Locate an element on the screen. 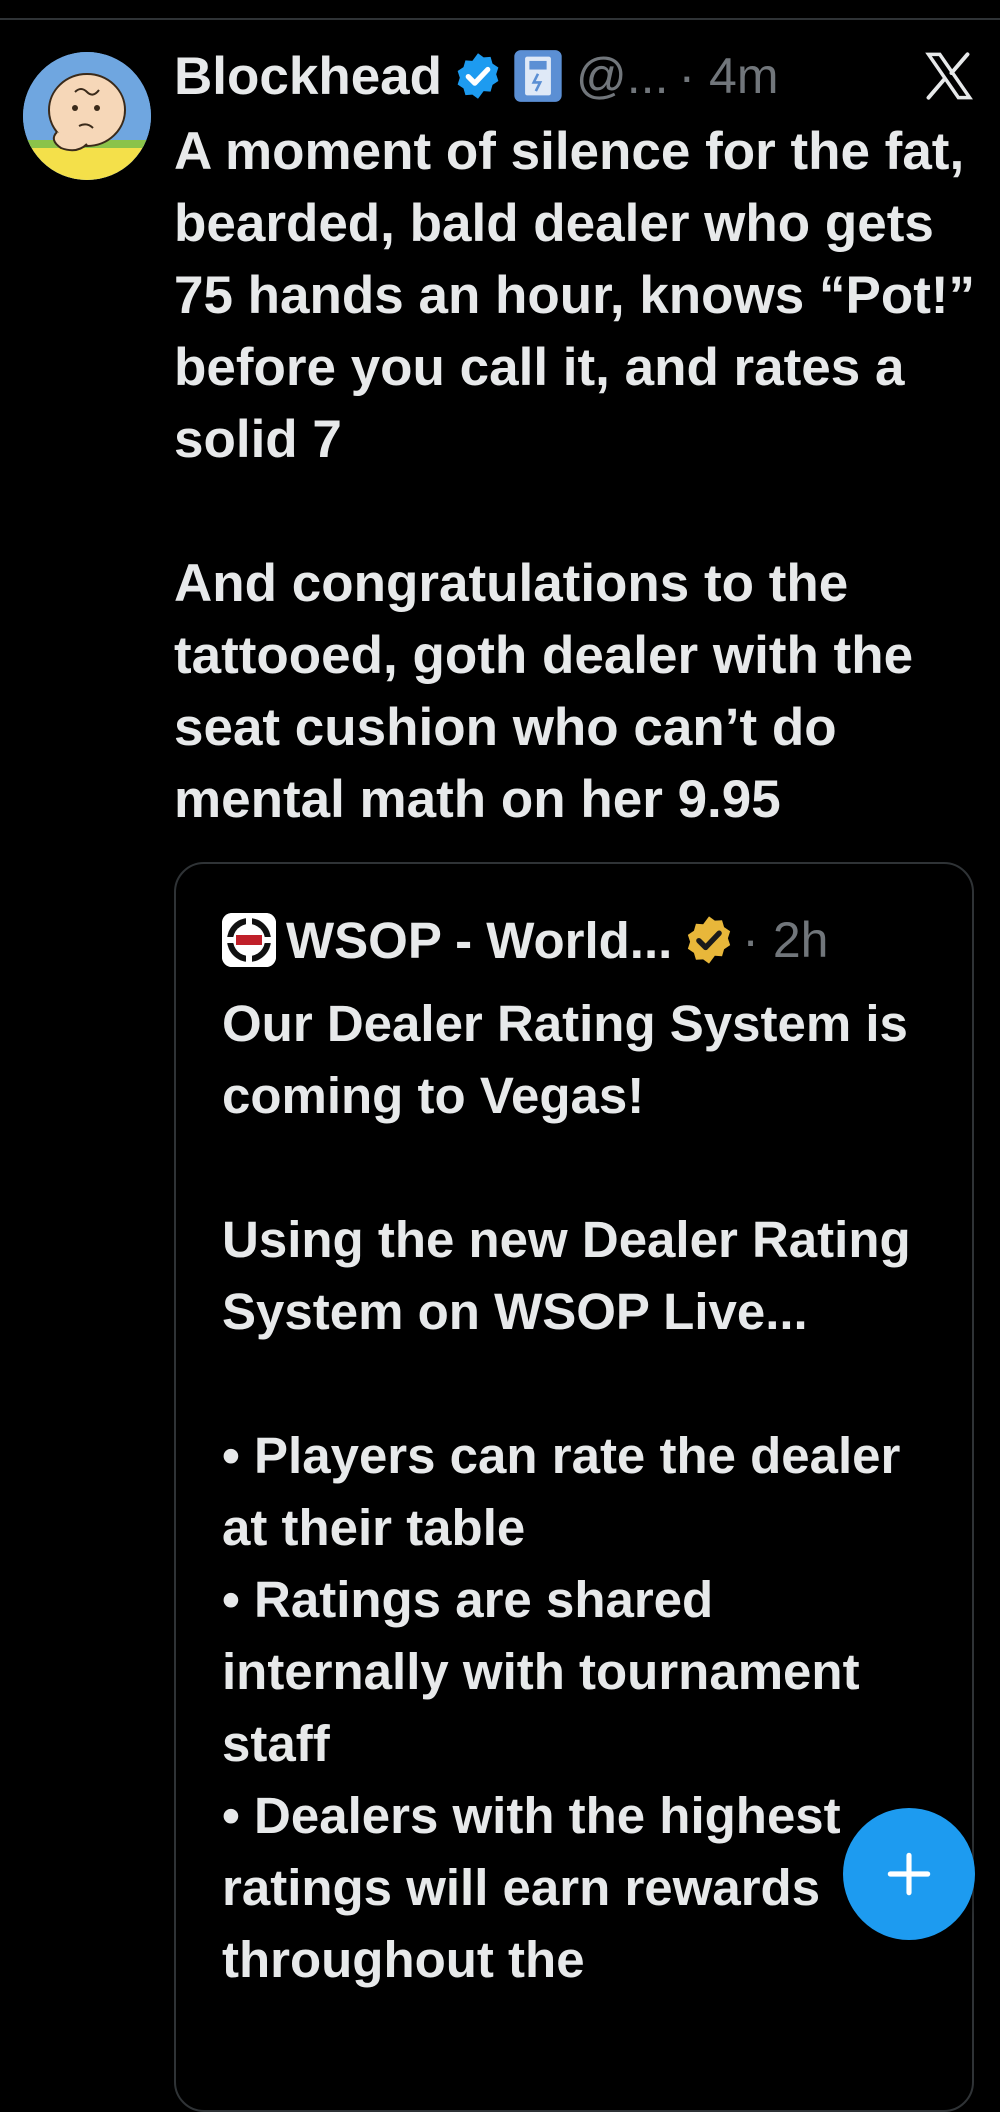  avatar-image is located at coordinates (87, 116).